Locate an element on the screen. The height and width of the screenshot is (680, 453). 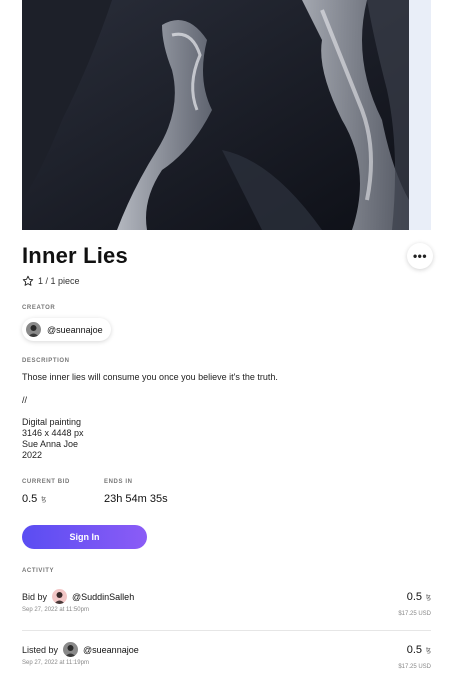
edition-info: 1 / 1 piece is located at coordinates (51, 281).